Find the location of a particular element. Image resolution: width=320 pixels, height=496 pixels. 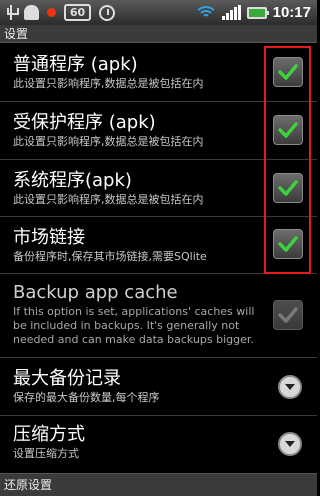

setting-title: 普通程序 (apk) is located at coordinates (75, 64).